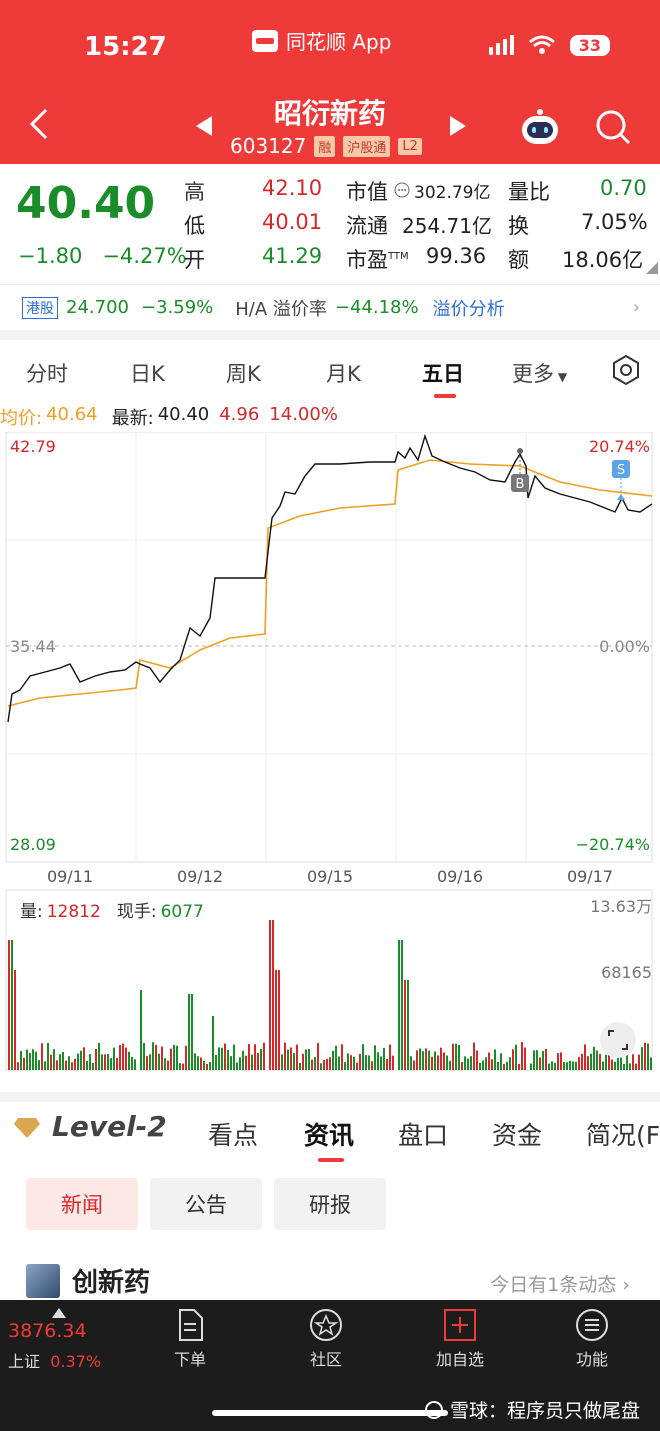 The image size is (660, 1431). I want to click on wifi-icon, so click(541, 44).